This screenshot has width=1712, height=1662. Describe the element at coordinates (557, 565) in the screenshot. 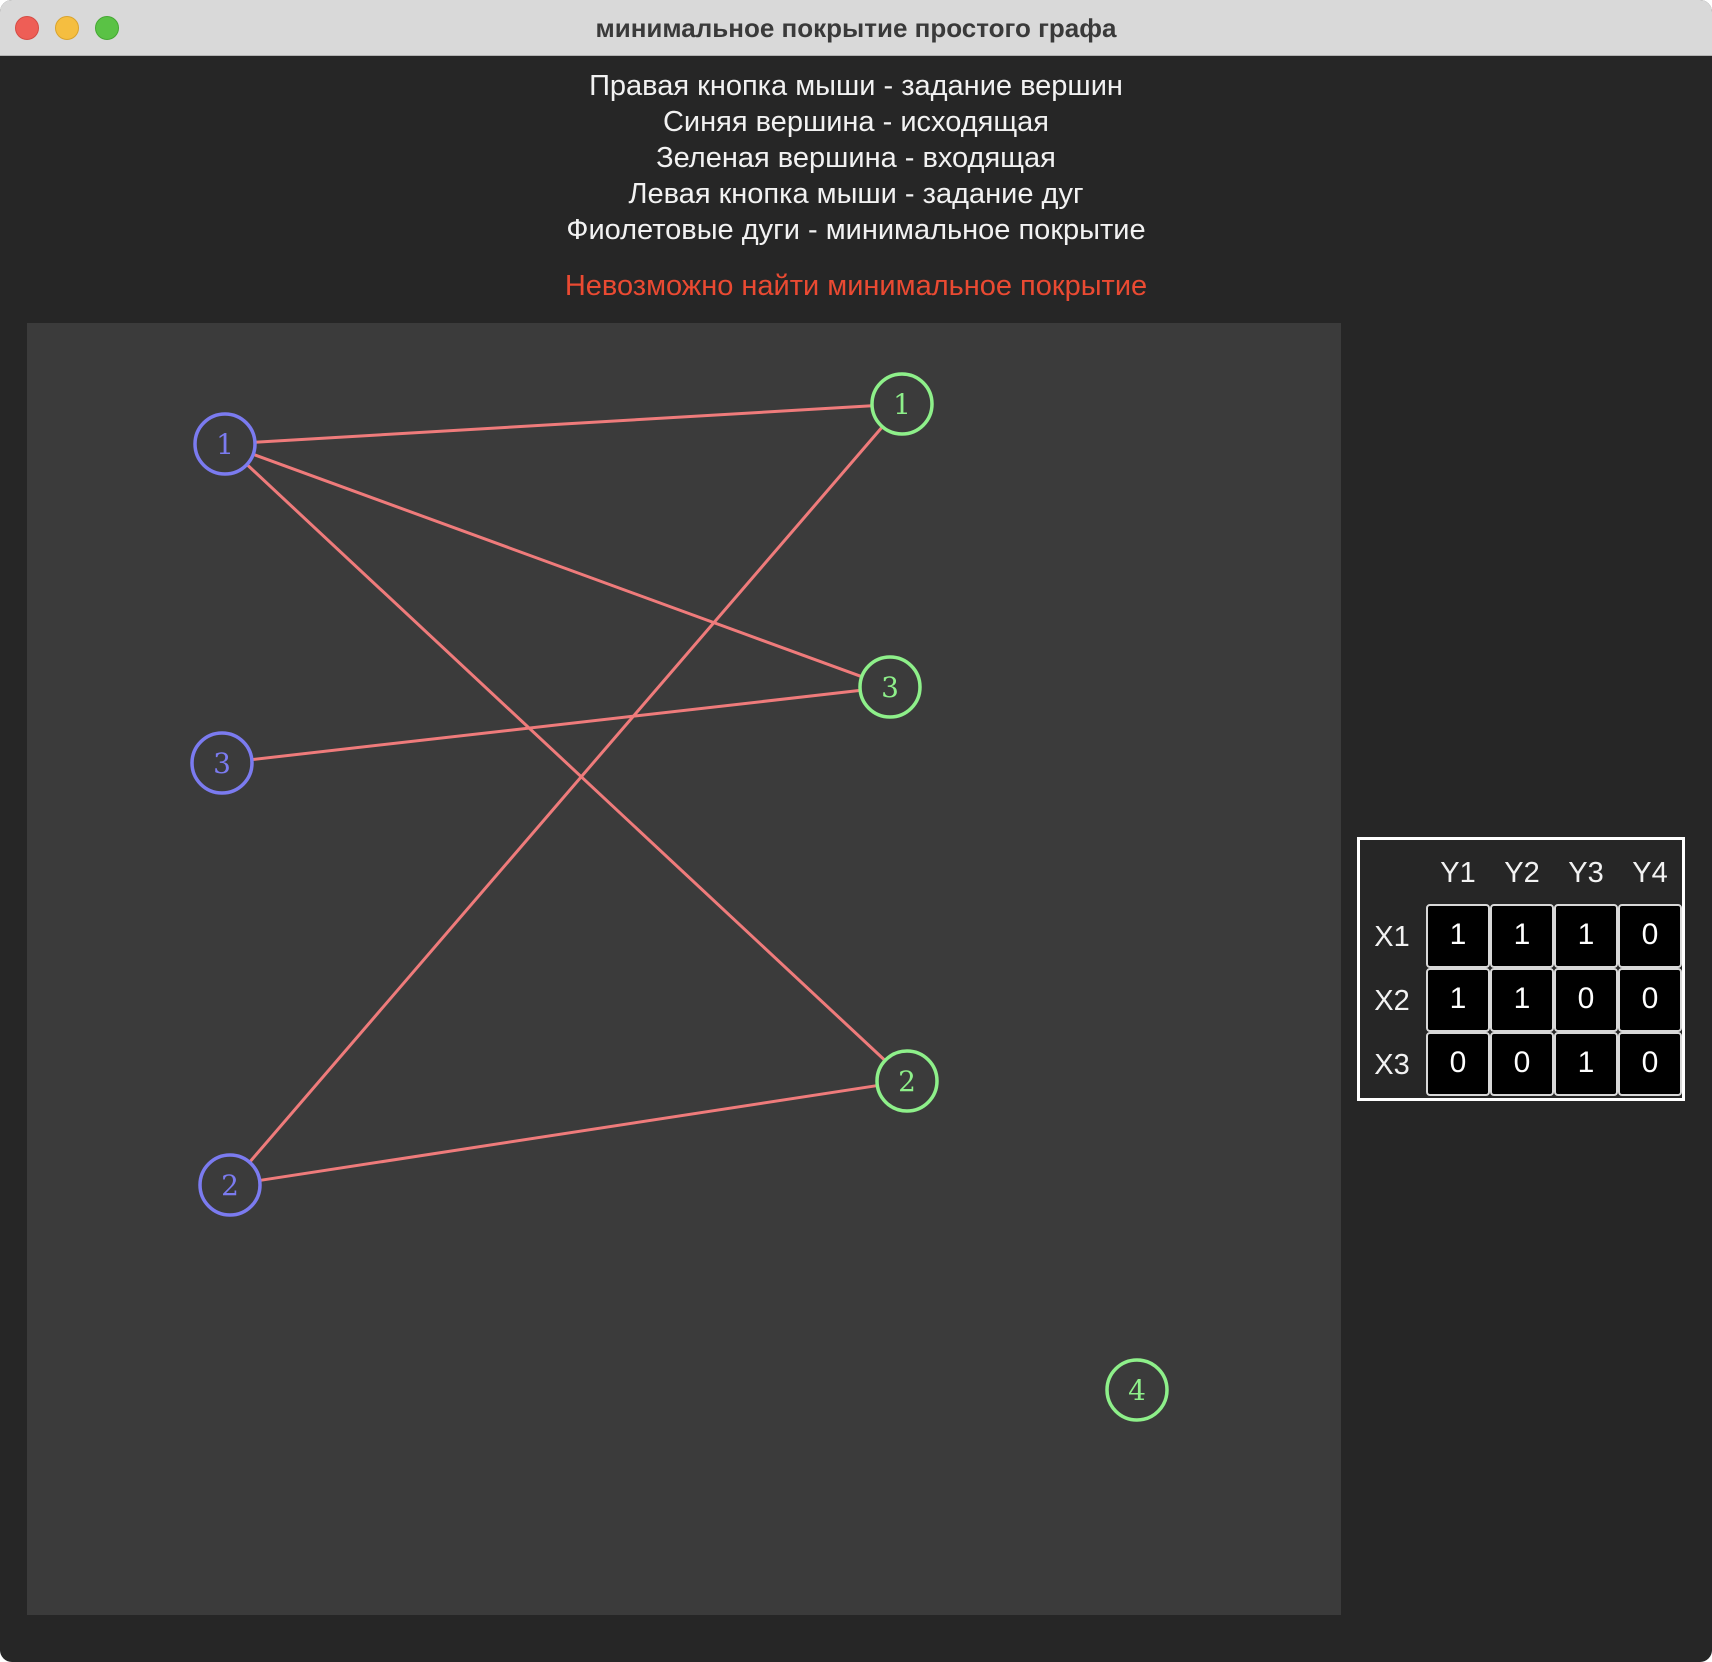

I see `edge-x1-y3` at that location.